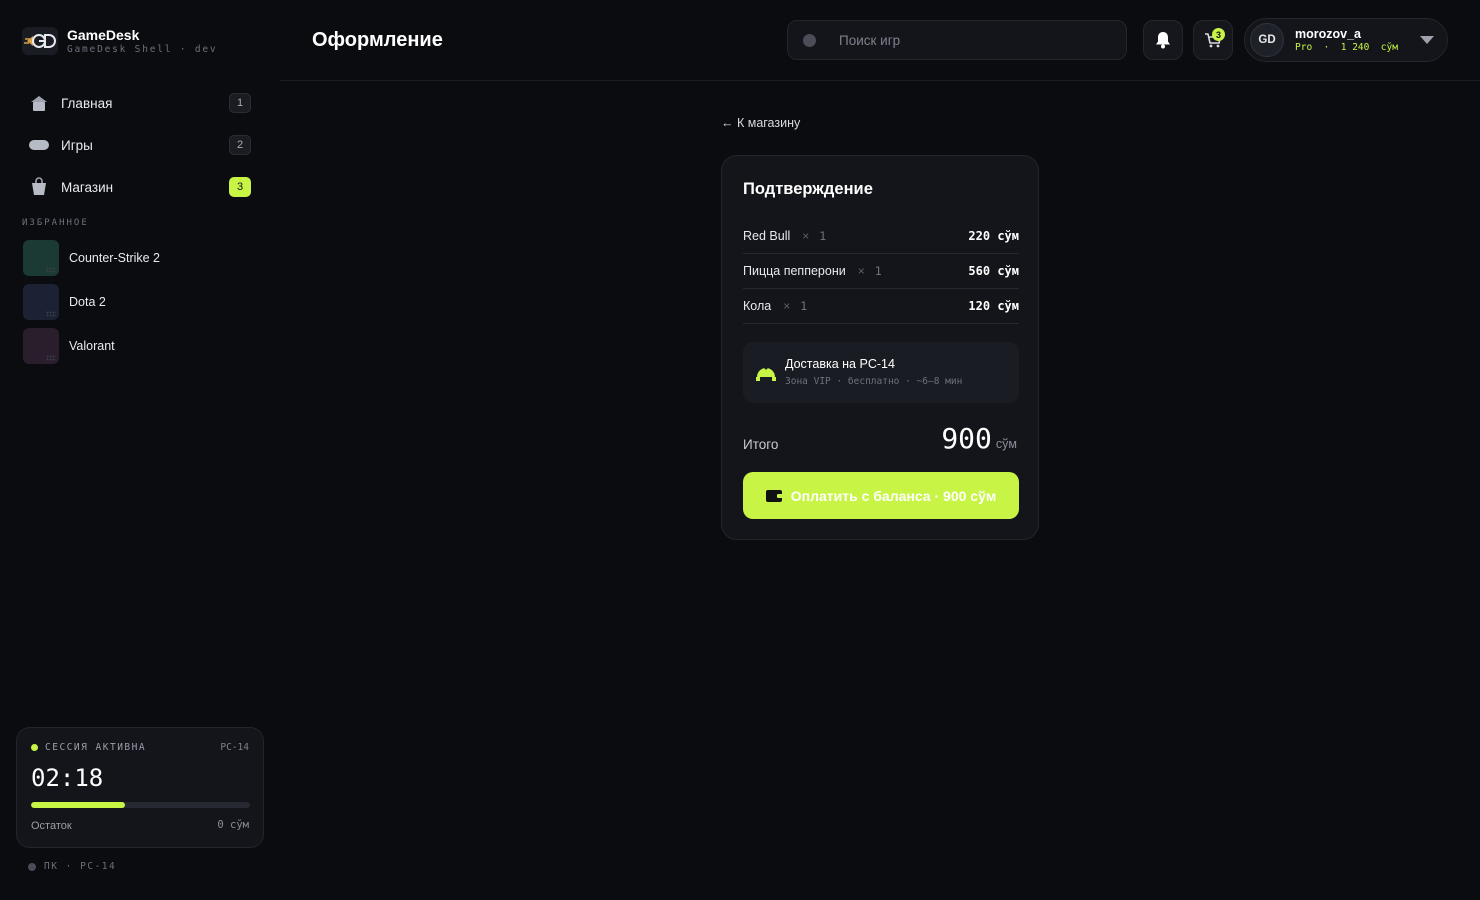 The height and width of the screenshot is (900, 1480). Describe the element at coordinates (96, 747) in the screenshot. I see `session-status-label: СЕССИЯ АКТИВНА` at that location.